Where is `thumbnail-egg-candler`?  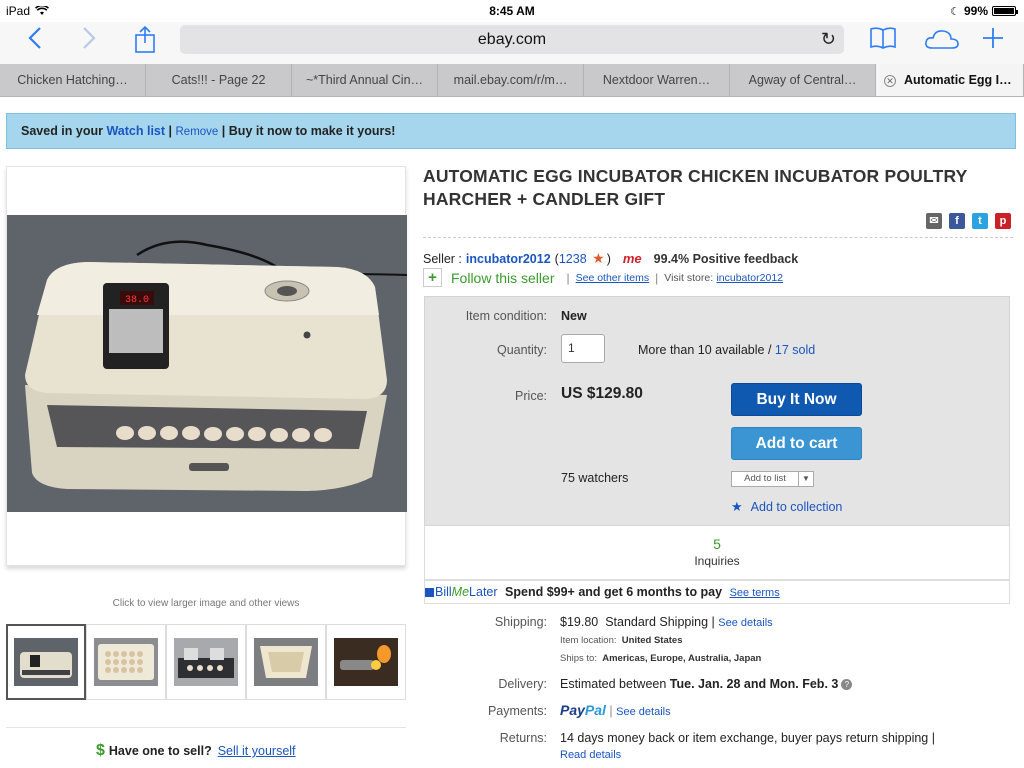 thumbnail-egg-candler is located at coordinates (366, 662).